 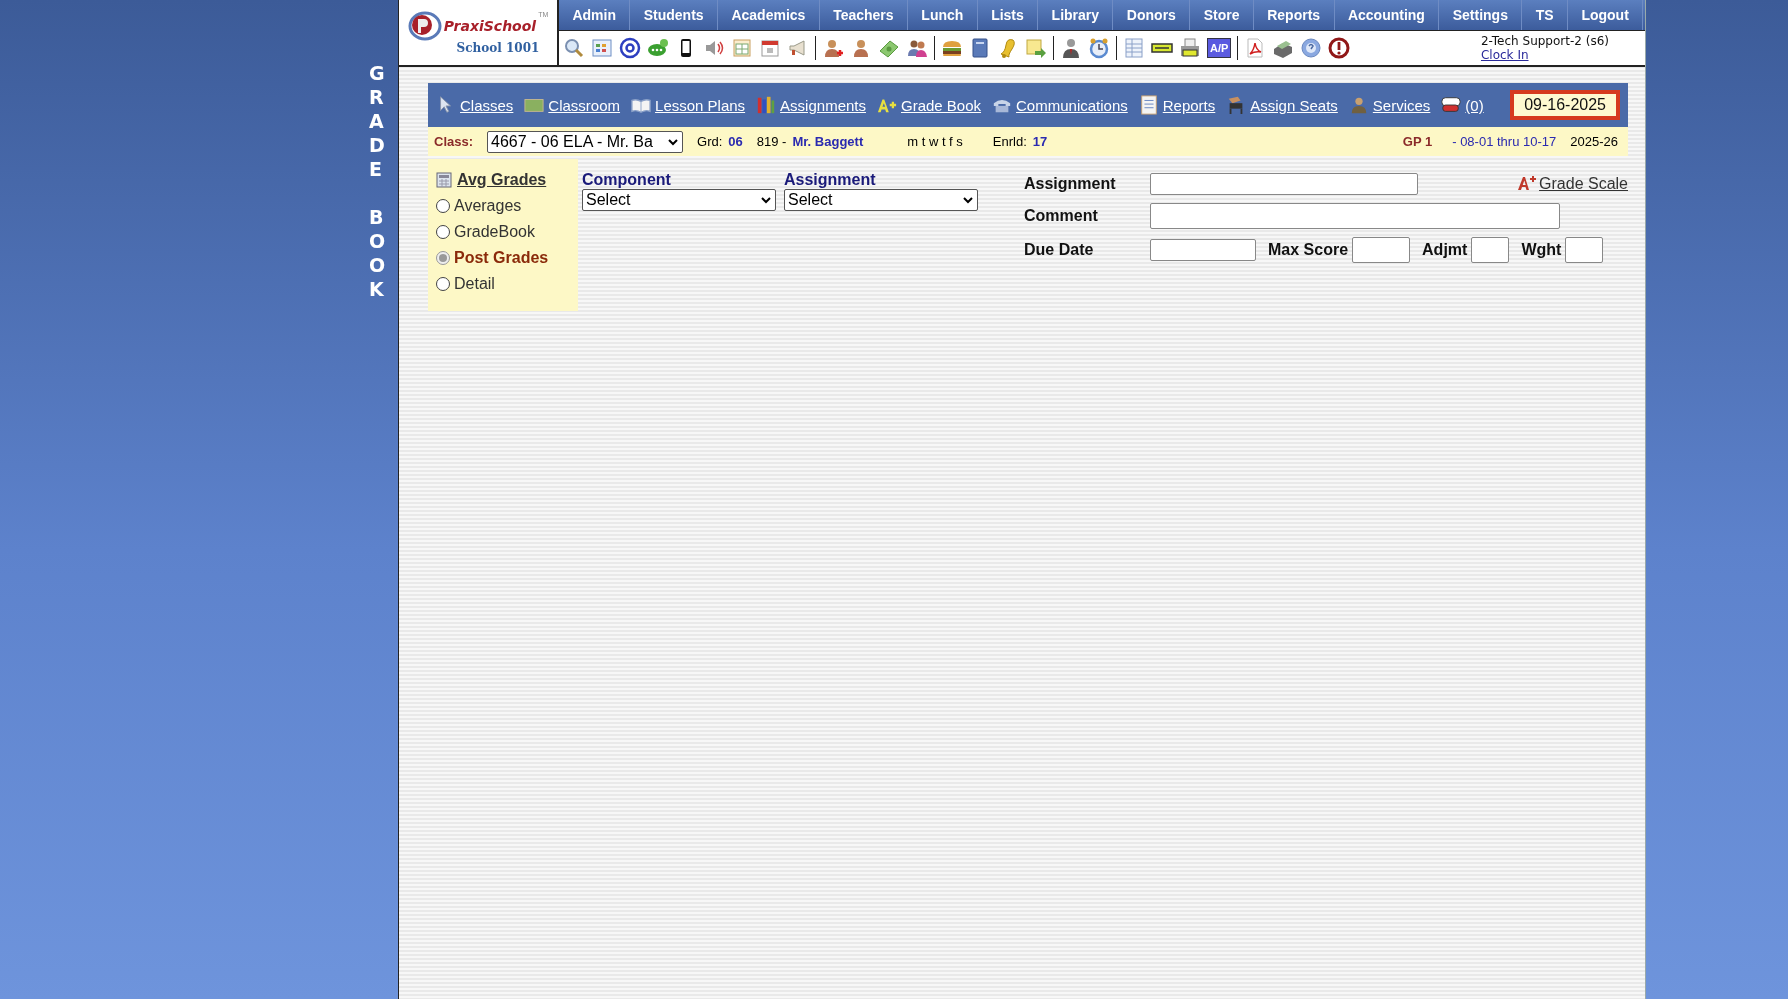 I want to click on help-icon, so click(x=1311, y=48).